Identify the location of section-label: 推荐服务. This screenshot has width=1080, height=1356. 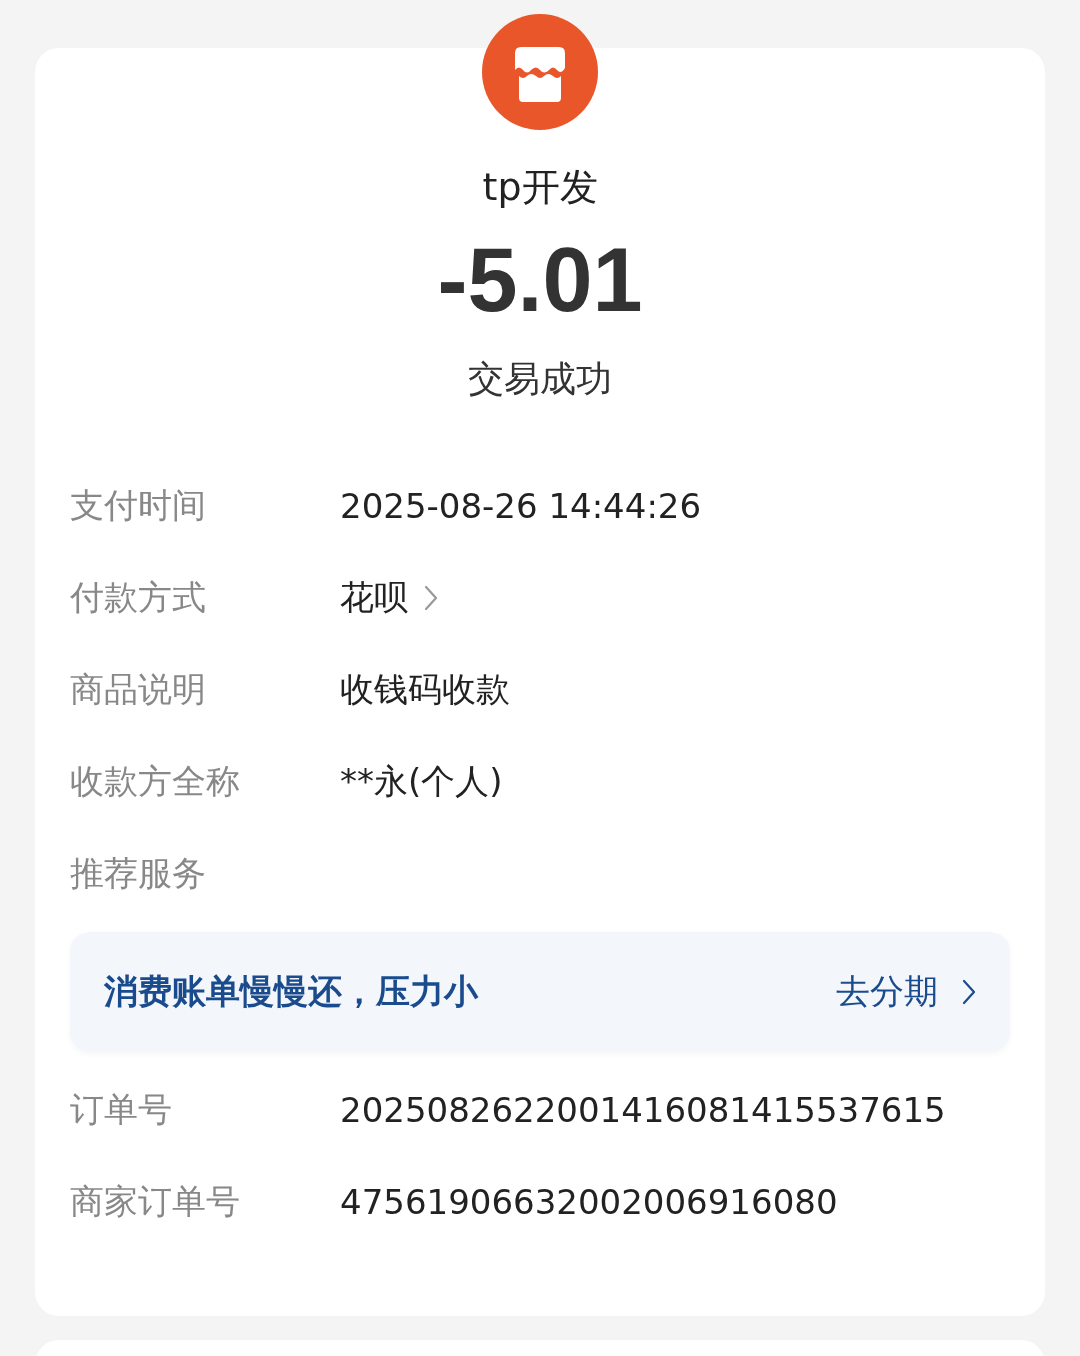
(138, 873).